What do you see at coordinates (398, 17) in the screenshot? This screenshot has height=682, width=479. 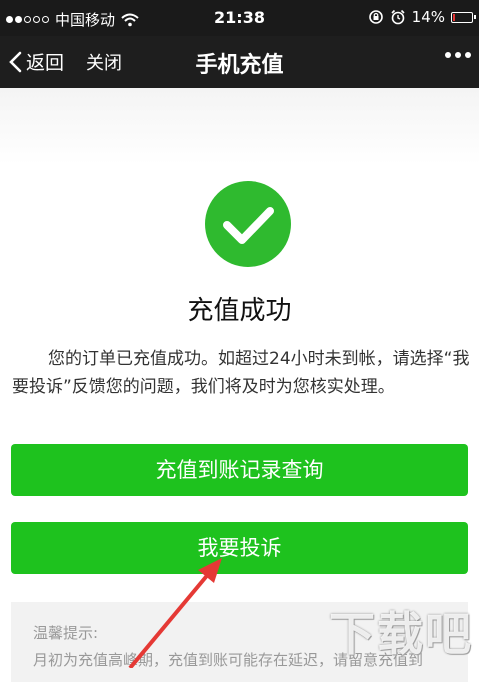 I see `alarm-icon` at bounding box center [398, 17].